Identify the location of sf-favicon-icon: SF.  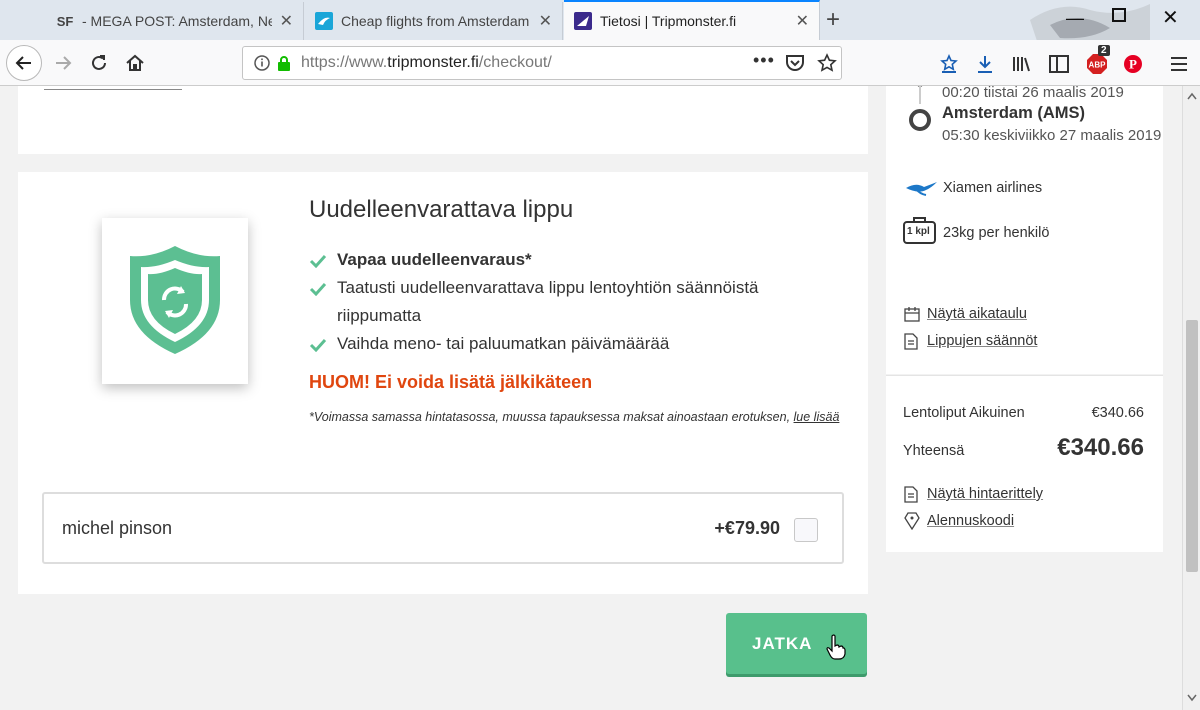
(65, 21).